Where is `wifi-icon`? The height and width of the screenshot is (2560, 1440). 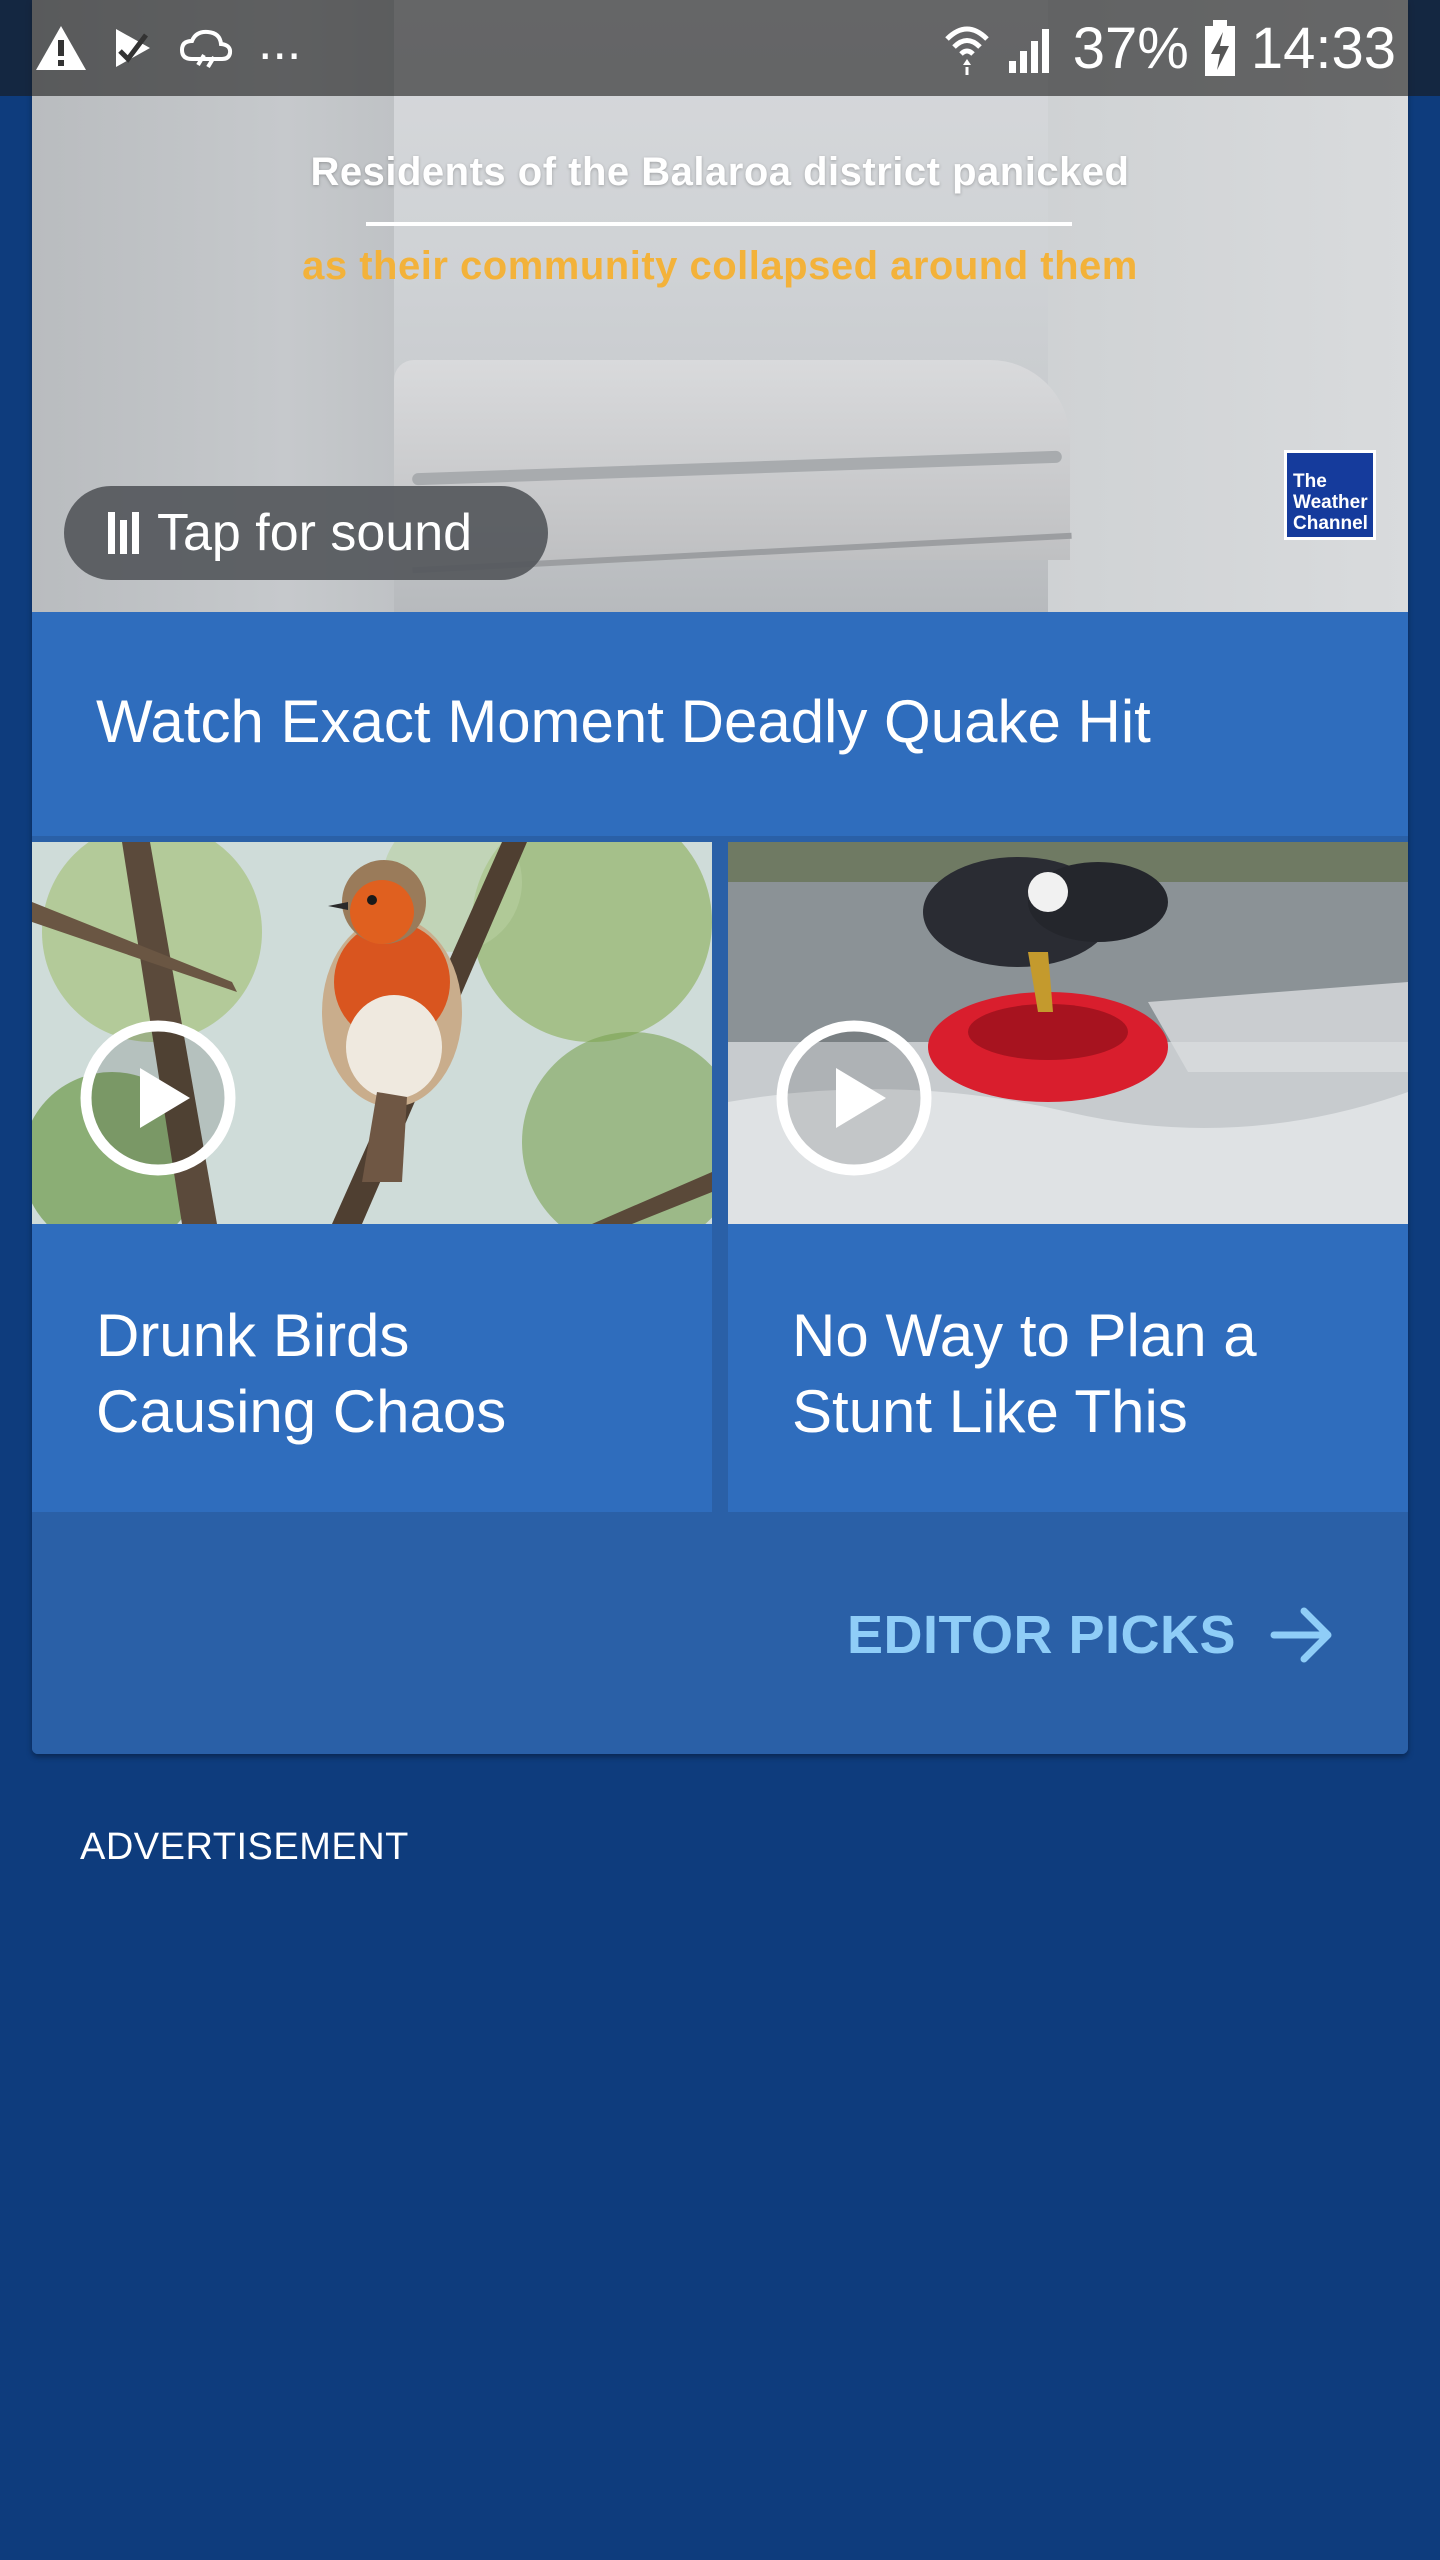
wifi-icon is located at coordinates (966, 50).